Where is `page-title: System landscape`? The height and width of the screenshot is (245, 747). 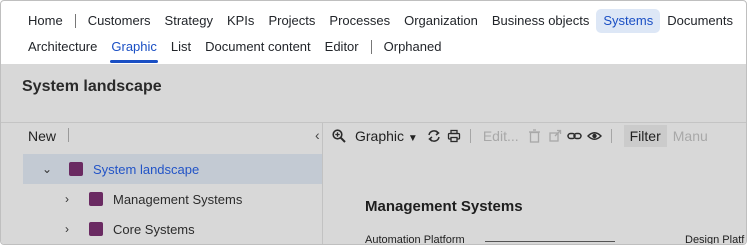 page-title: System landscape is located at coordinates (92, 86).